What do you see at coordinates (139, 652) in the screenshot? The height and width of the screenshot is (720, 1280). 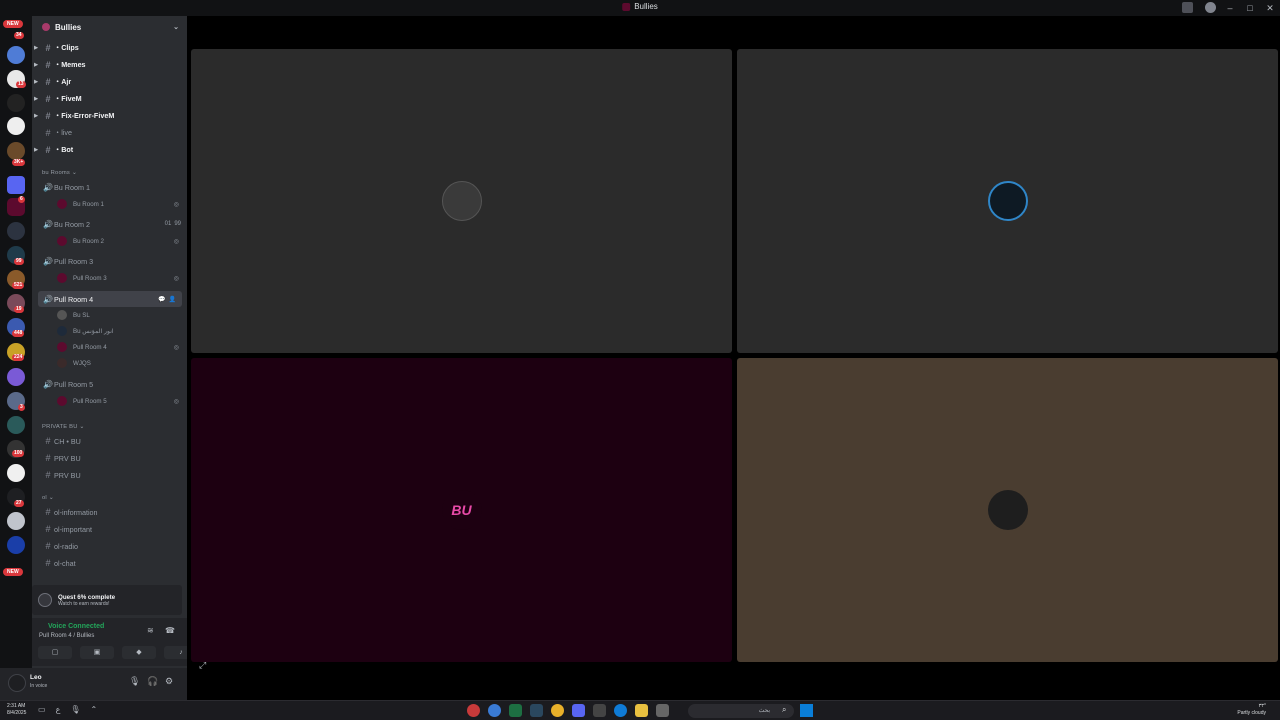 I see `activity-button: ◆` at bounding box center [139, 652].